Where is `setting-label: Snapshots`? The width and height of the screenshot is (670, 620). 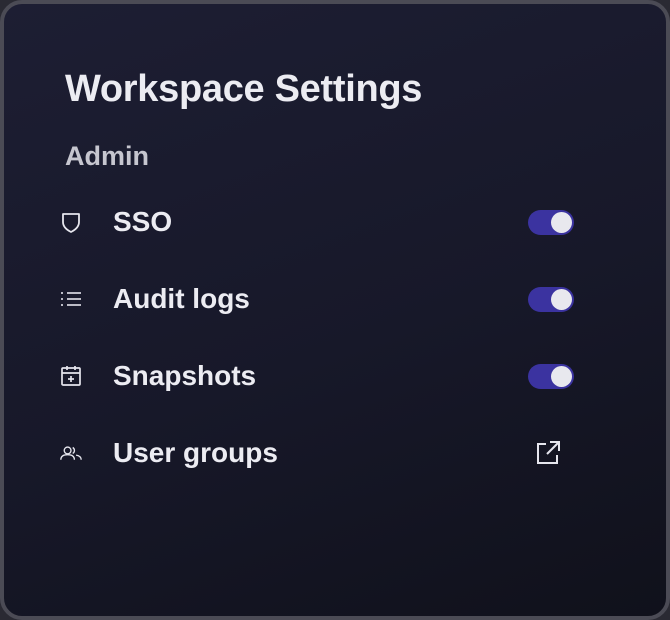
setting-label: Snapshots is located at coordinates (185, 375).